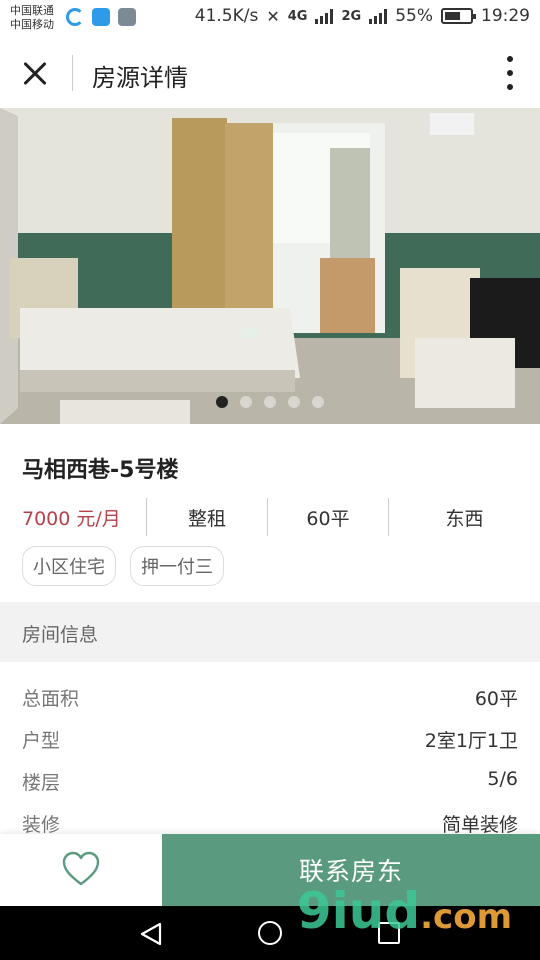 The width and height of the screenshot is (540, 960). Describe the element at coordinates (458, 16) in the screenshot. I see `battery-icon` at that location.